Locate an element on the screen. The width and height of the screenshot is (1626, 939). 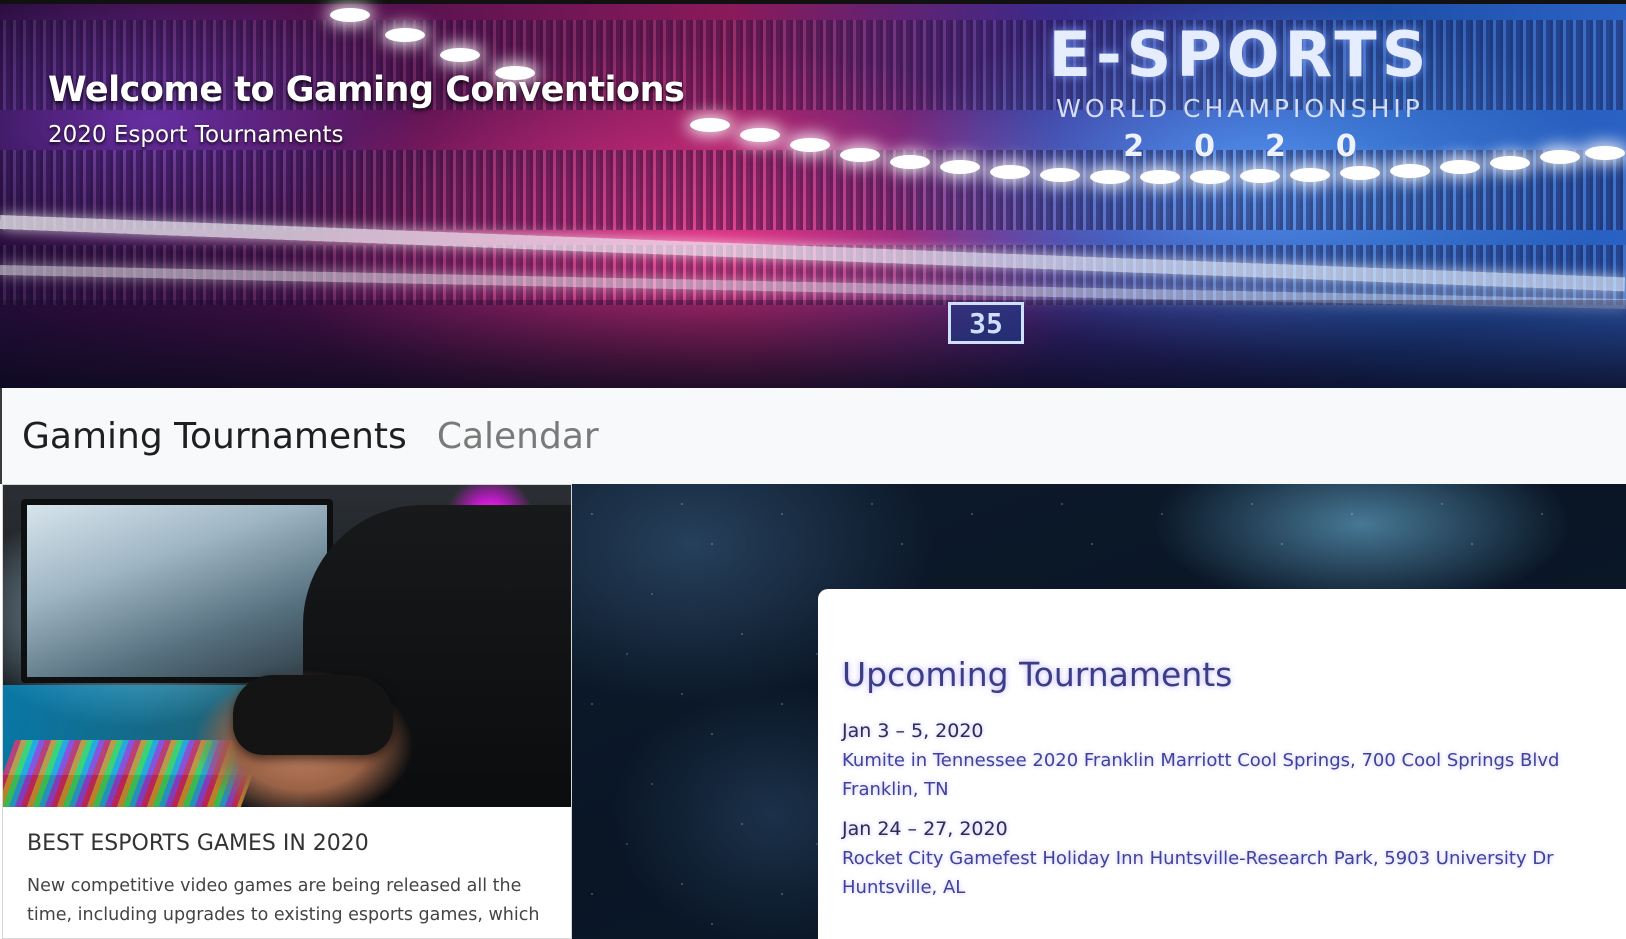
tournaments-heading: Upcoming Tournaments is located at coordinates (1037, 674).